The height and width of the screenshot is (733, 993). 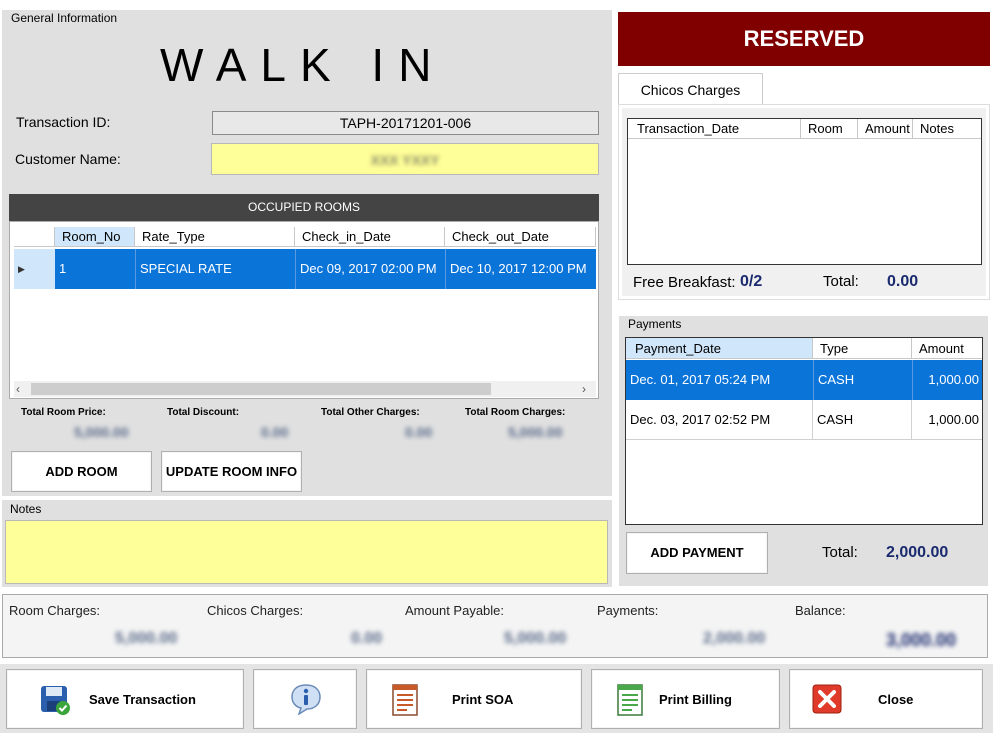 What do you see at coordinates (405, 700) in the screenshot?
I see `soa-document-icon` at bounding box center [405, 700].